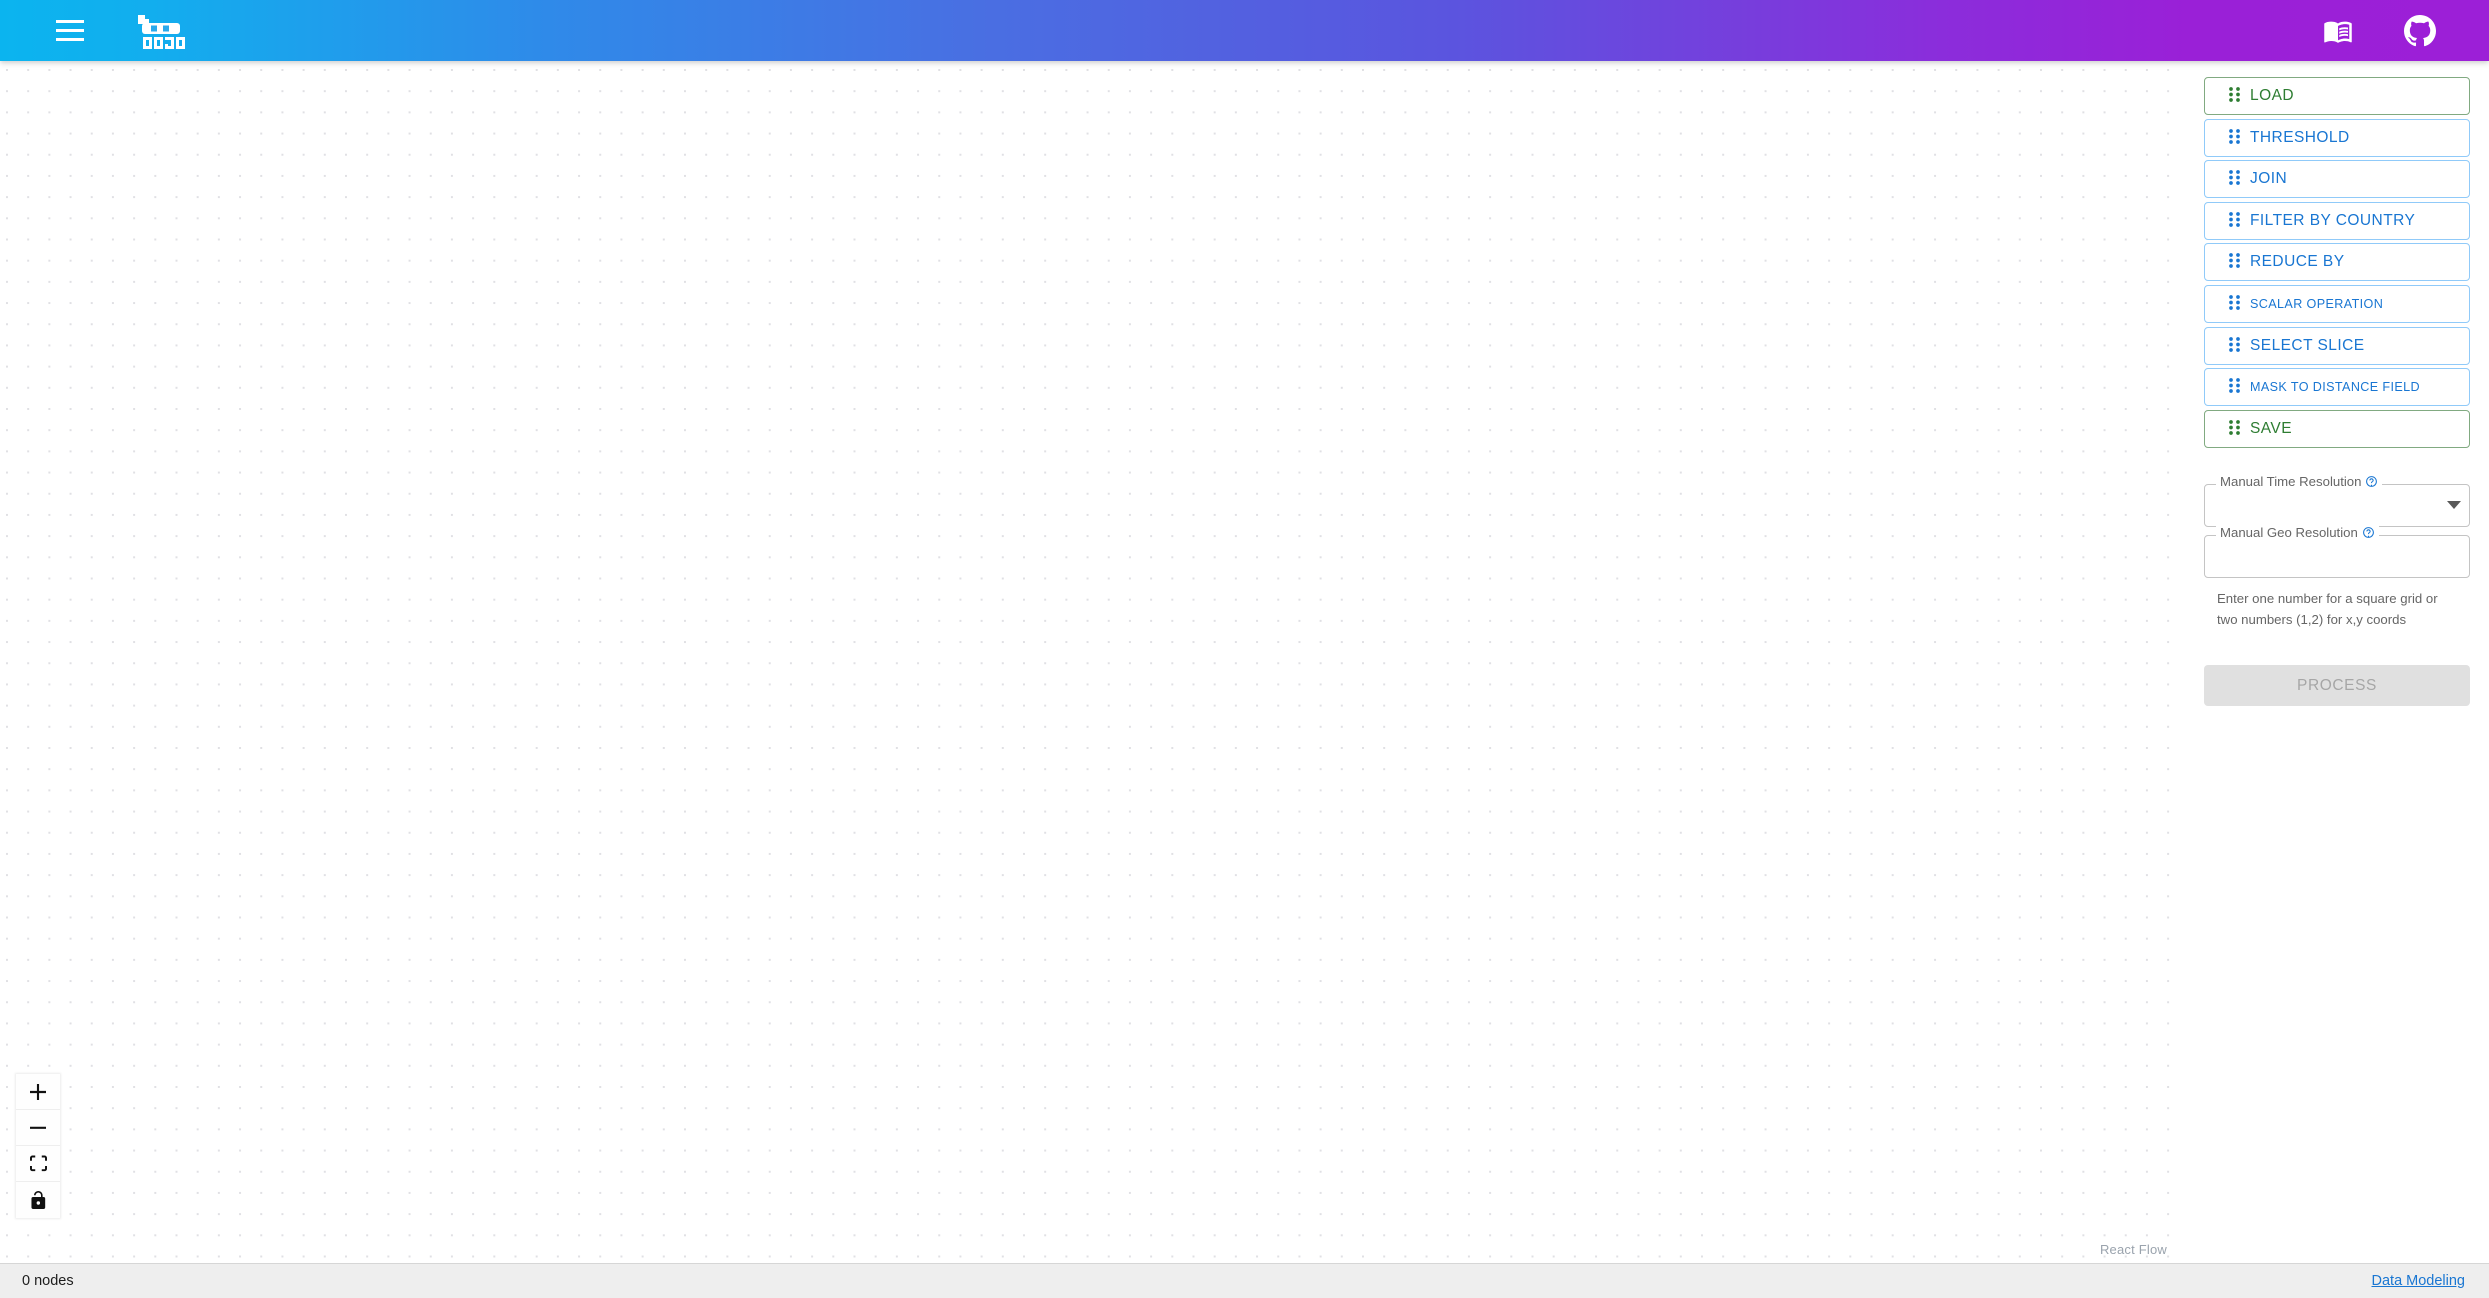  Describe the element at coordinates (2337, 505) in the screenshot. I see `manual-time-resolution-select` at that location.